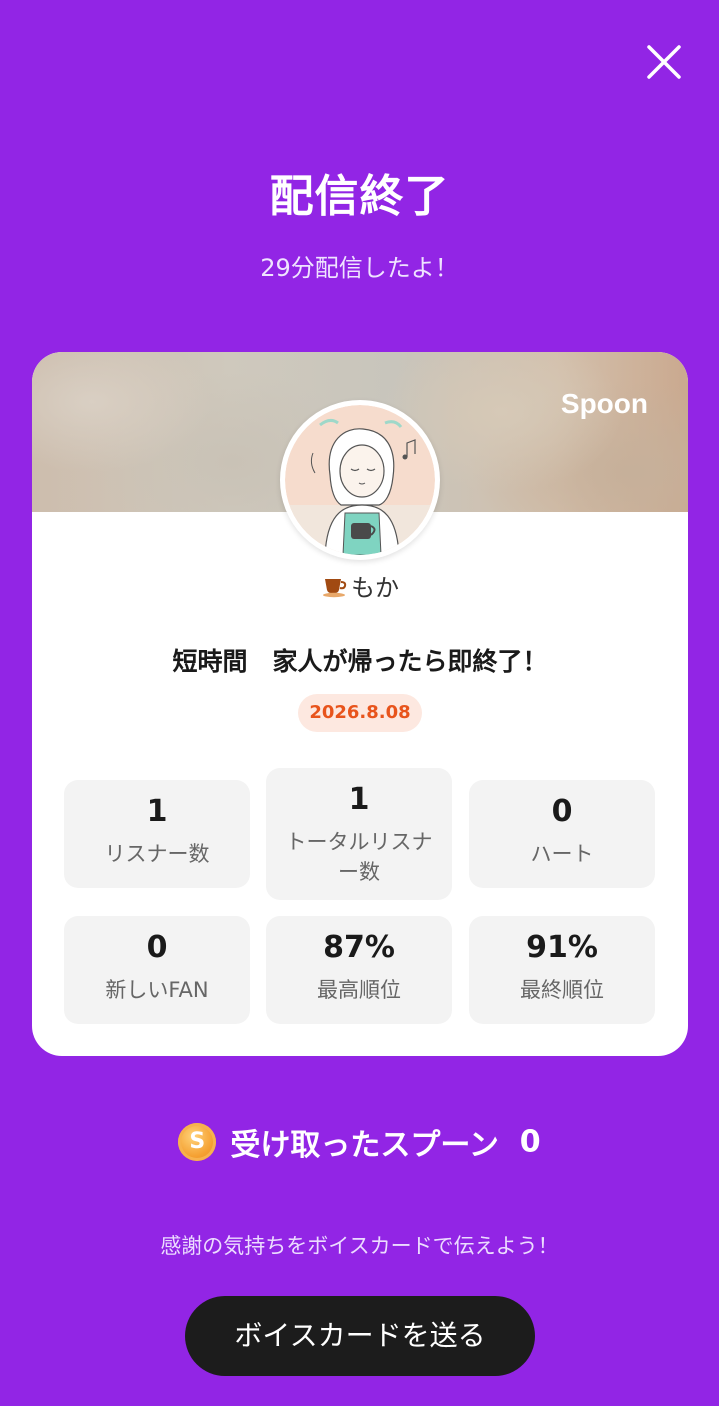 Image resolution: width=719 pixels, height=1406 pixels. I want to click on stat-label: 最終順位, so click(562, 990).